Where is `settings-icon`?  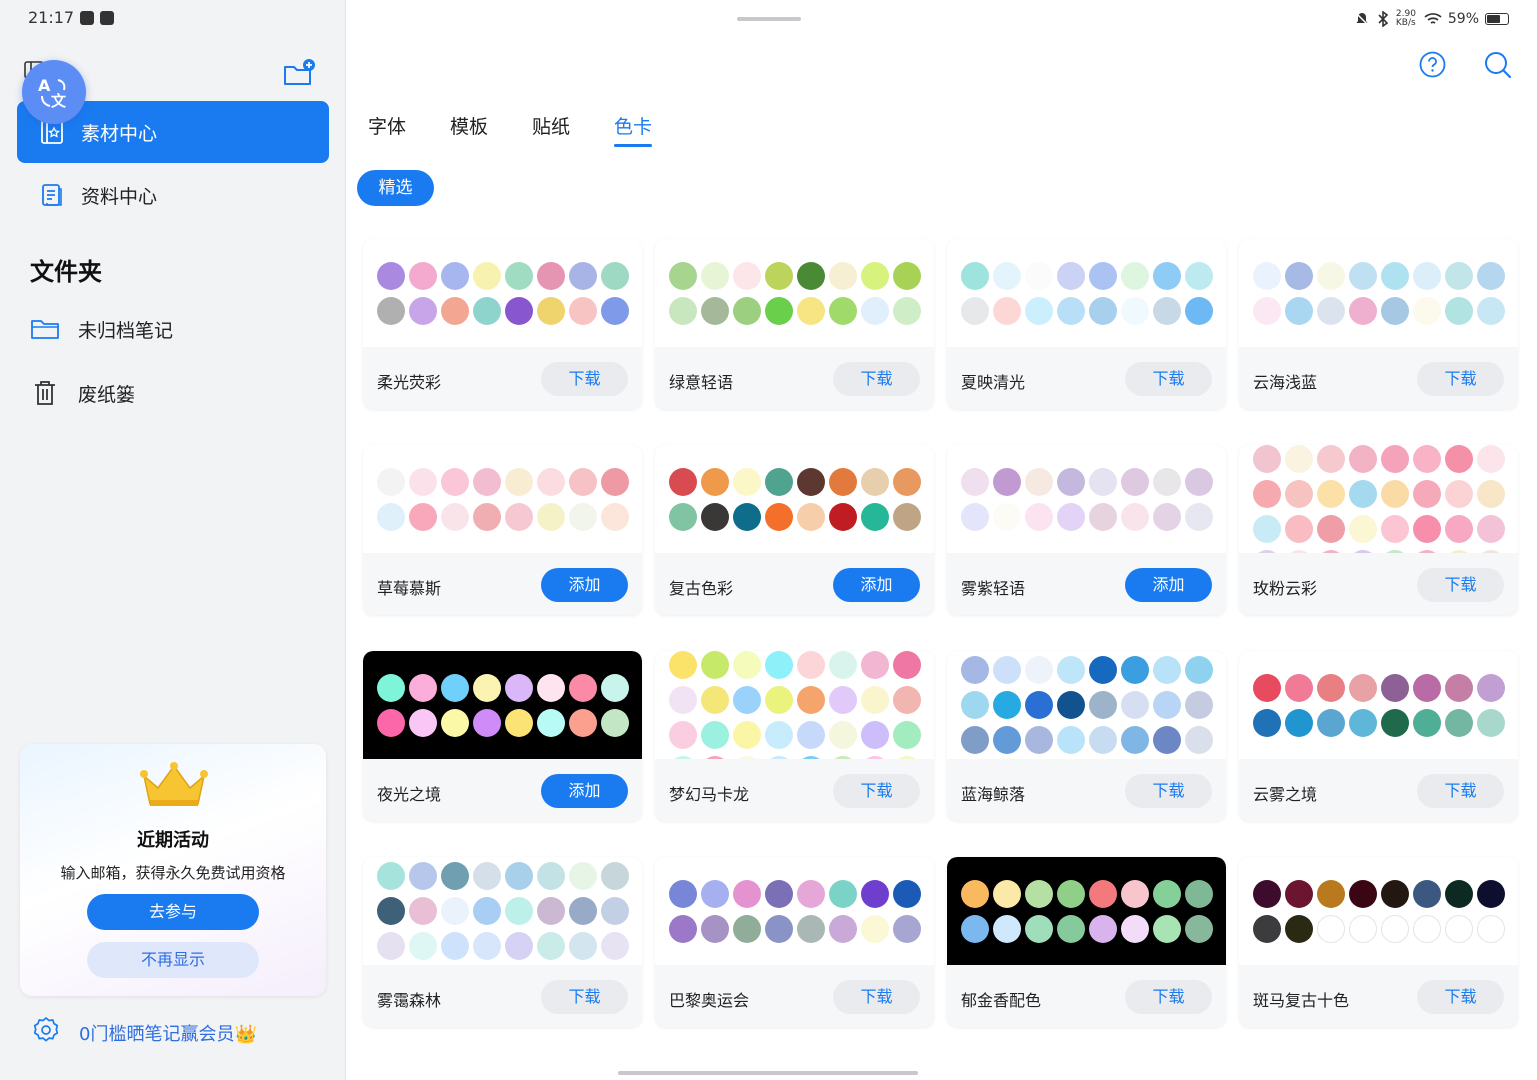
settings-icon is located at coordinates (46, 1030).